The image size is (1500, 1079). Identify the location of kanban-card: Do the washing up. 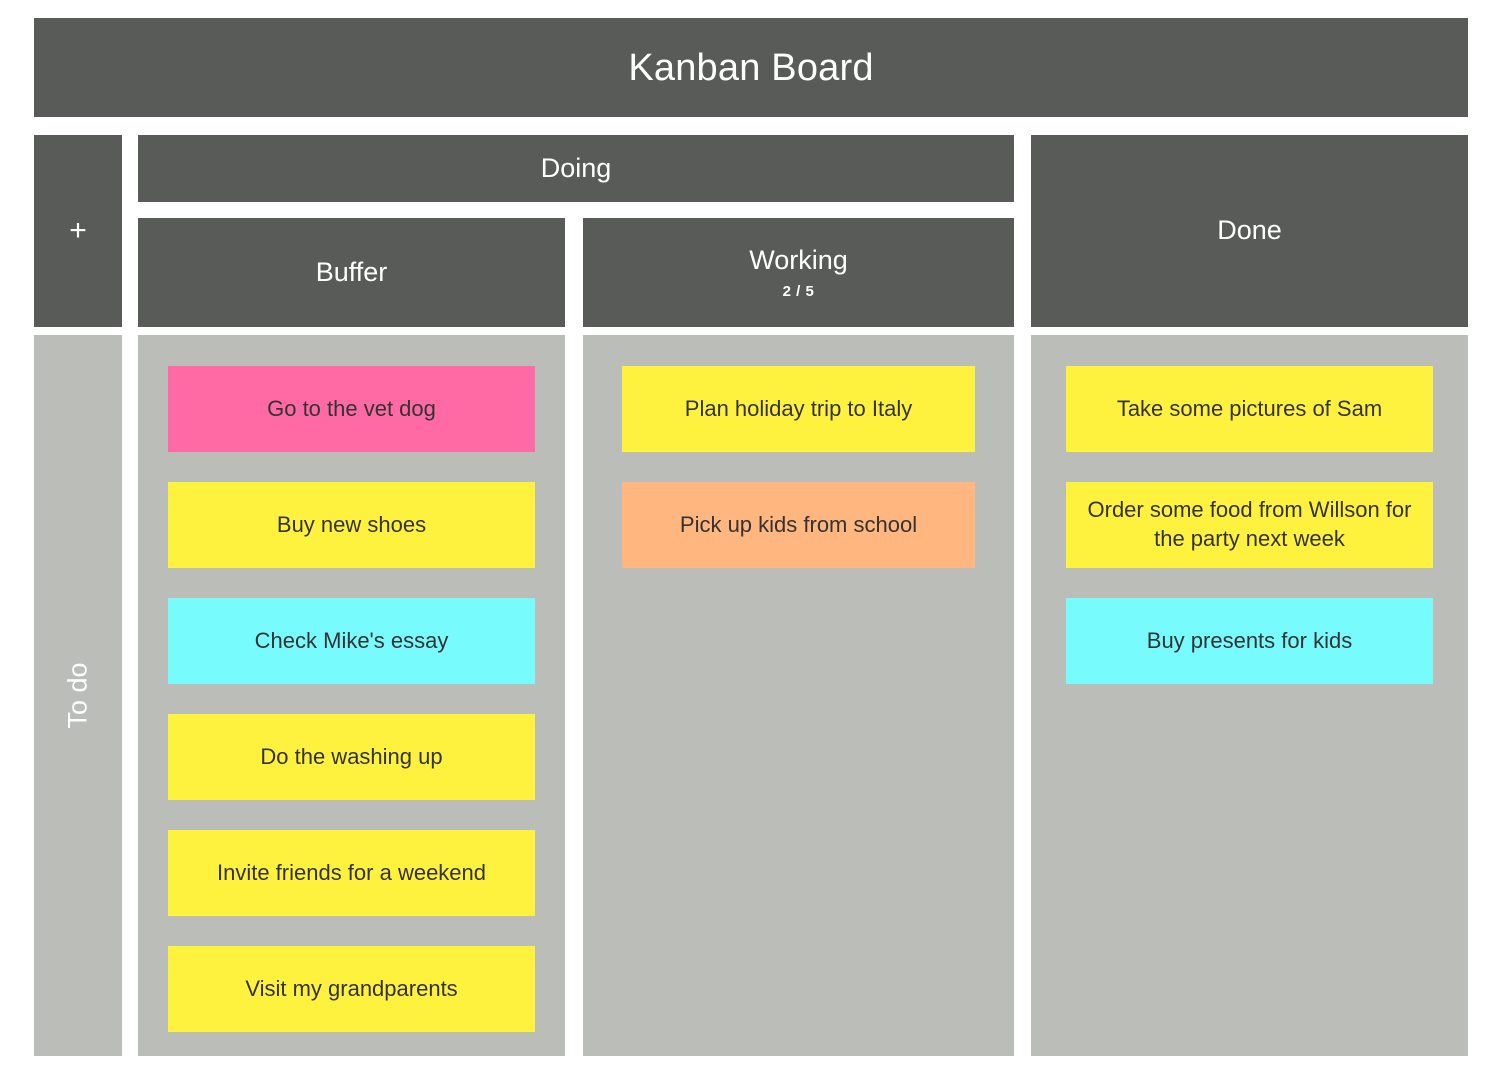
(351, 757).